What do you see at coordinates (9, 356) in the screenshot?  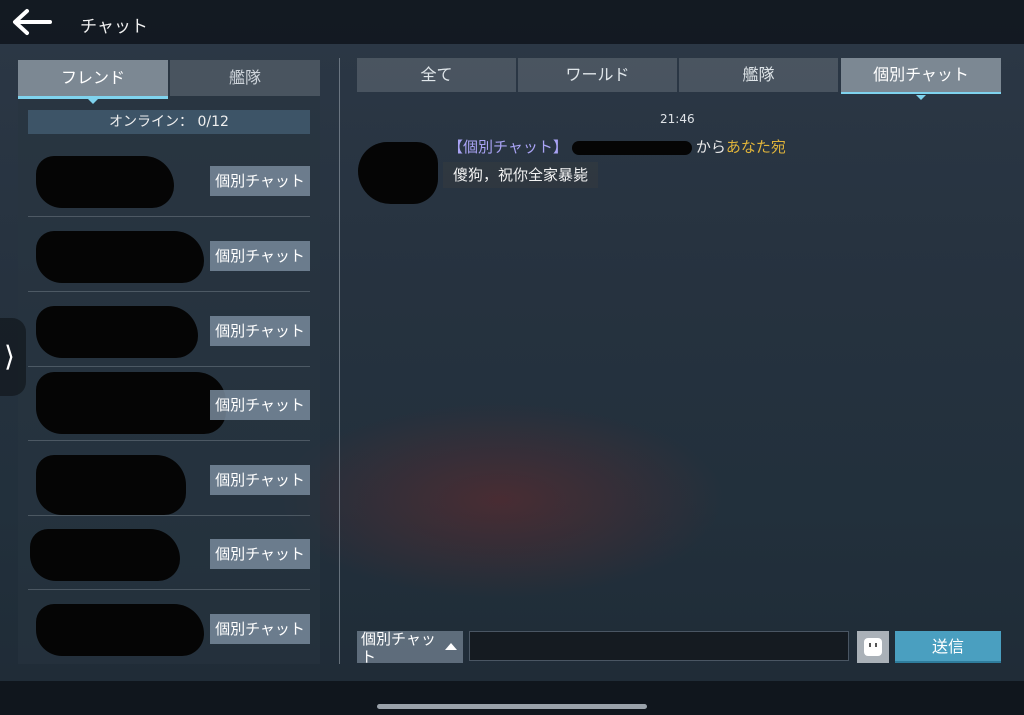 I see `chevron-right-icon: ⟩` at bounding box center [9, 356].